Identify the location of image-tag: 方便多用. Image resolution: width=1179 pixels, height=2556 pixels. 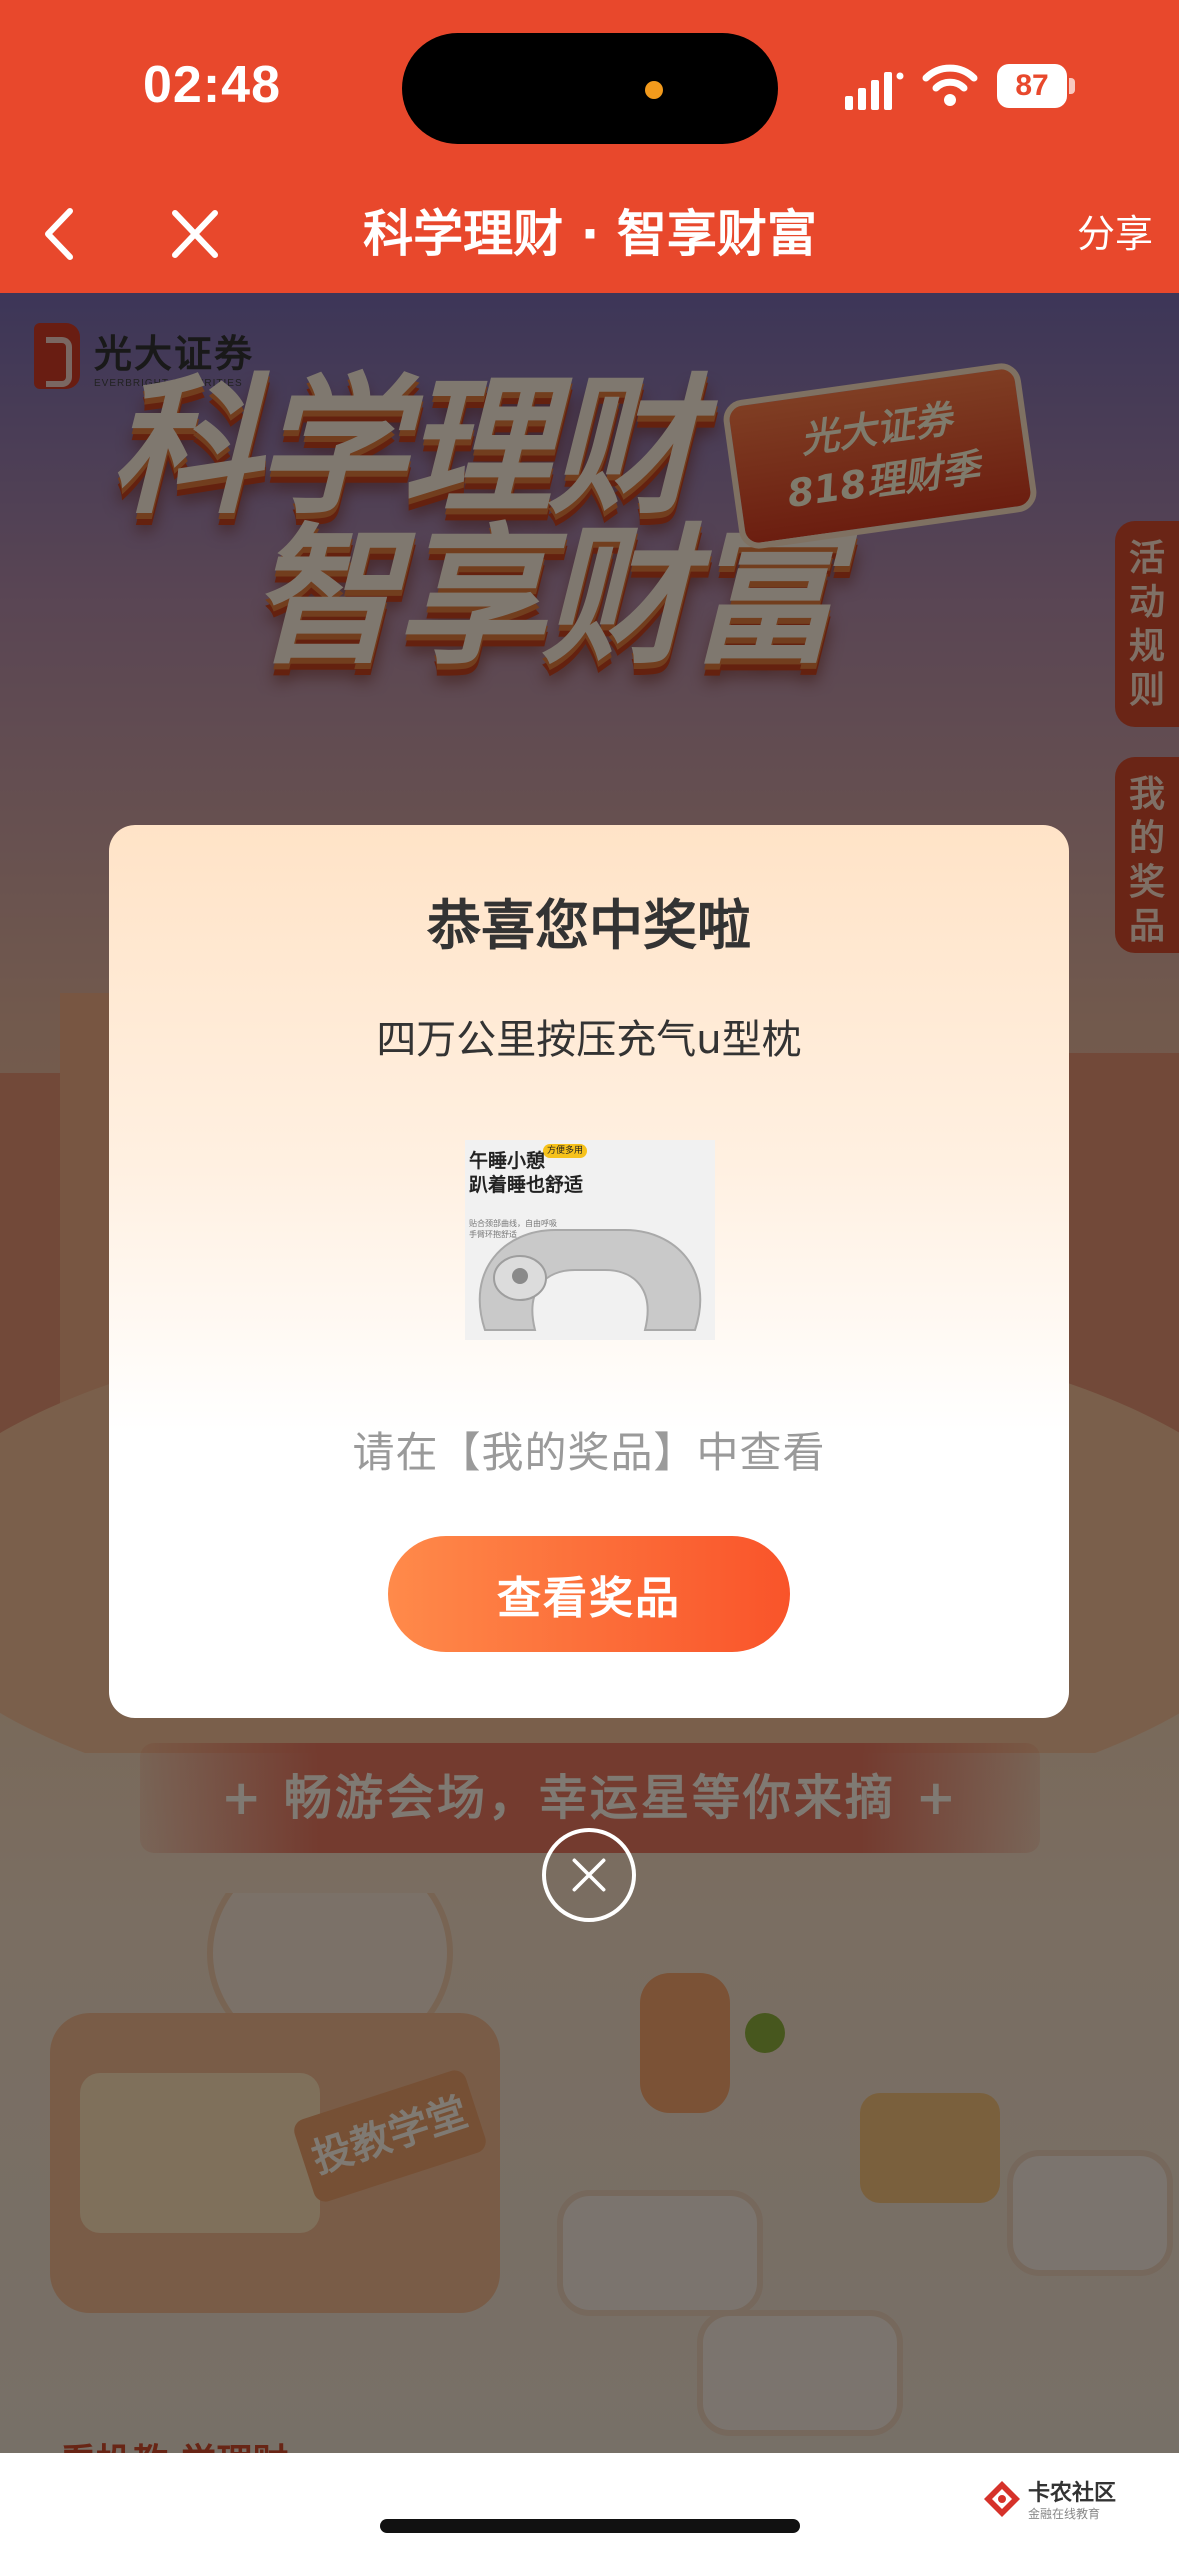
(565, 1151).